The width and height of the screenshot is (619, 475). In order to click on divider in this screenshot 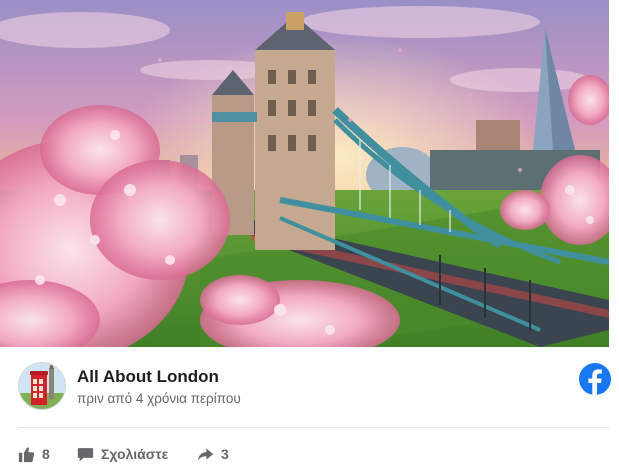, I will do `click(313, 427)`.